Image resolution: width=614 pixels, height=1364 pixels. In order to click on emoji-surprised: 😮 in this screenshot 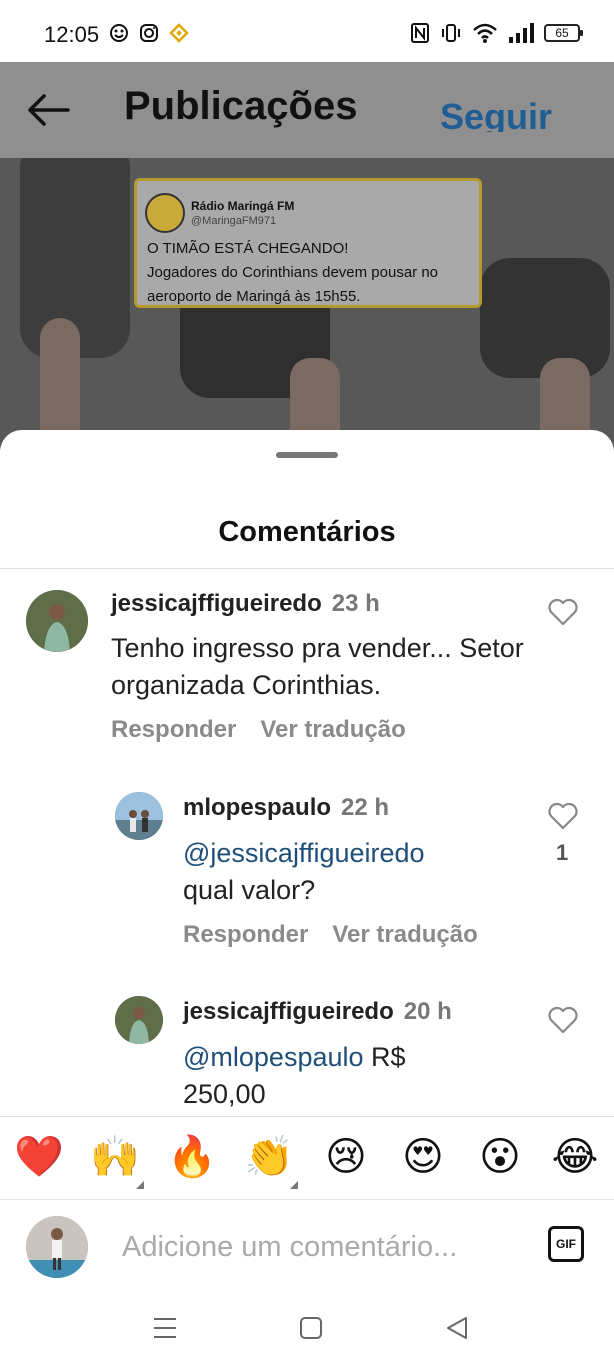, I will do `click(500, 1157)`.